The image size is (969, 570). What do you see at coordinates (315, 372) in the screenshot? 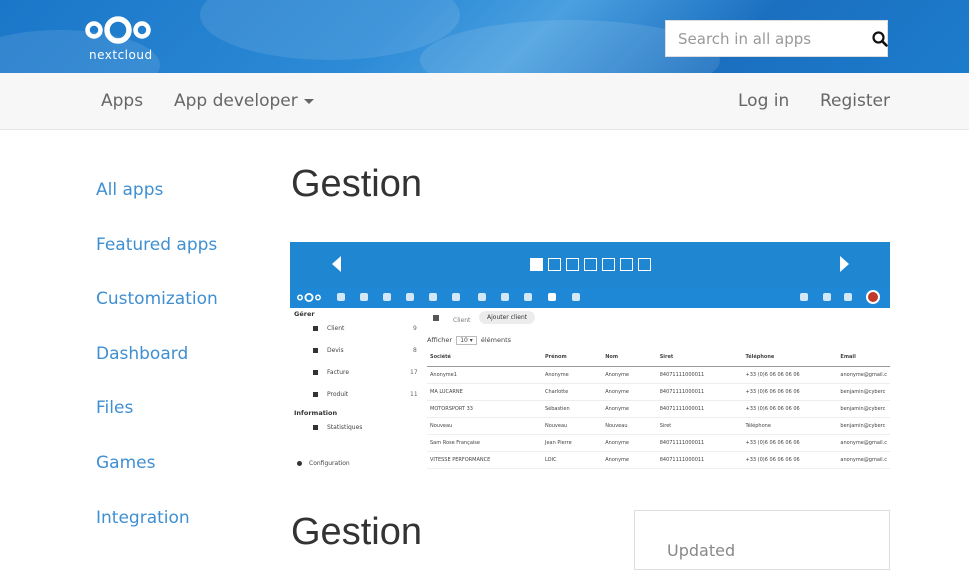
I see `invoice-icon` at bounding box center [315, 372].